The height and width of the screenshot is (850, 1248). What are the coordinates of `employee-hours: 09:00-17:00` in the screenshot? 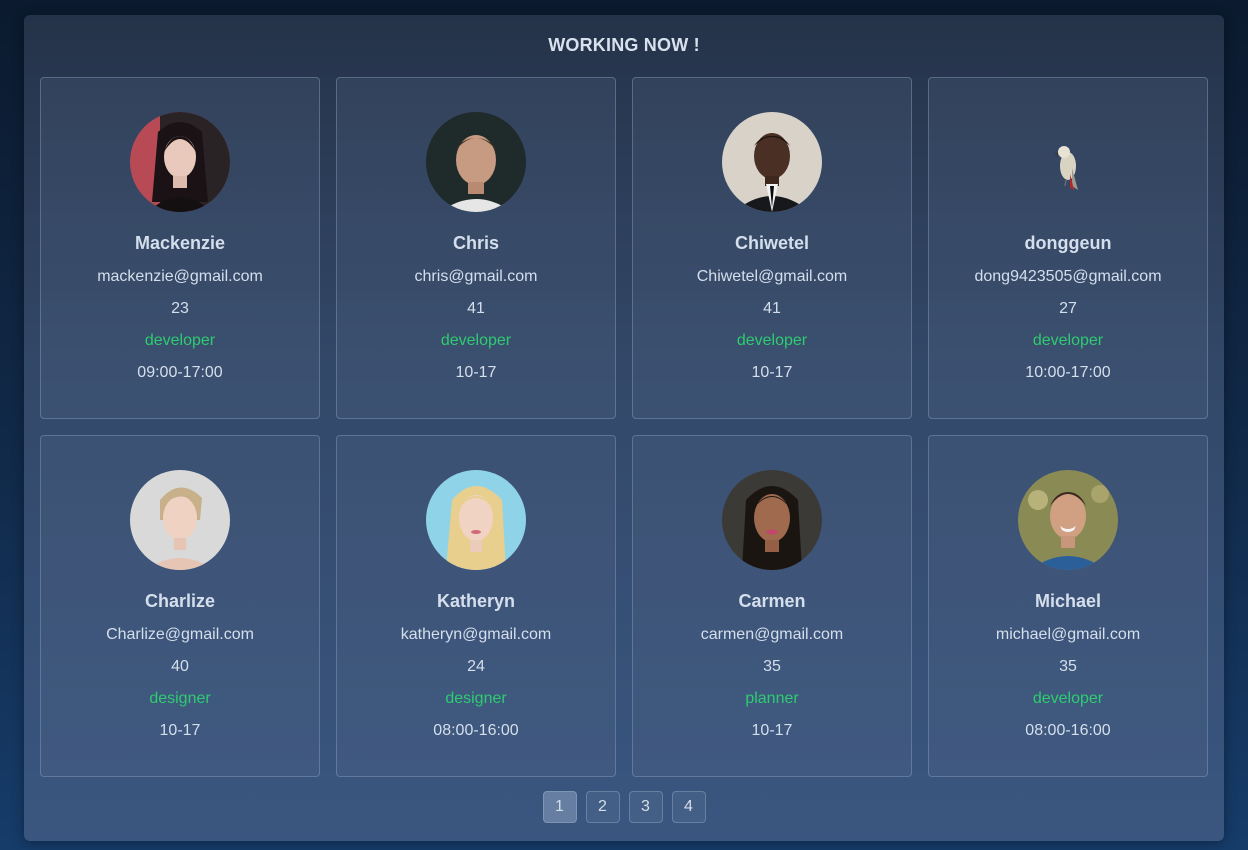 It's located at (180, 372).